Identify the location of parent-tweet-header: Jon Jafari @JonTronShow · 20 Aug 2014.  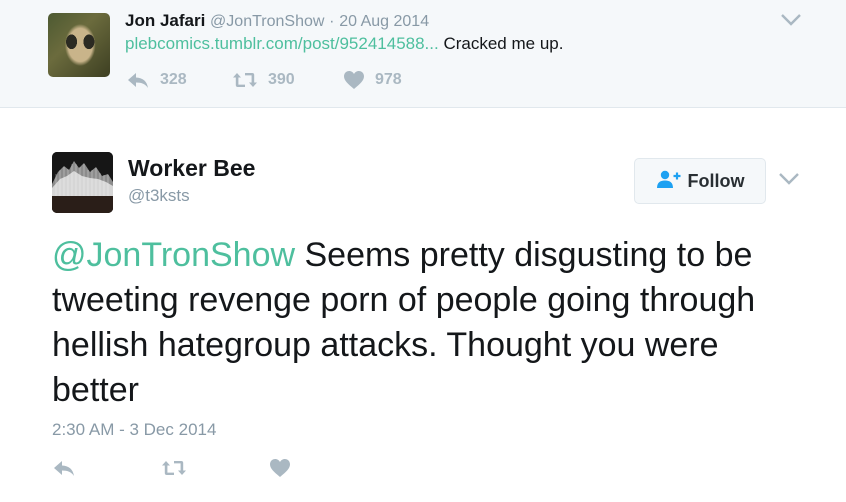
(277, 21).